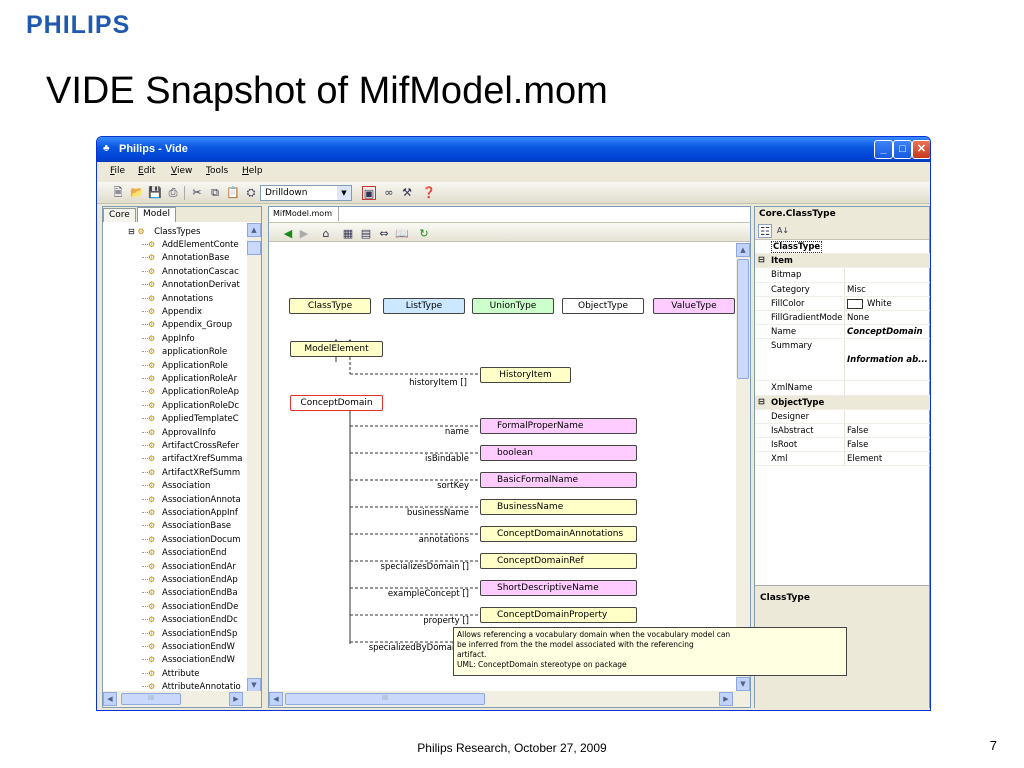  What do you see at coordinates (842, 416) in the screenshot?
I see `property-row: Designer` at bounding box center [842, 416].